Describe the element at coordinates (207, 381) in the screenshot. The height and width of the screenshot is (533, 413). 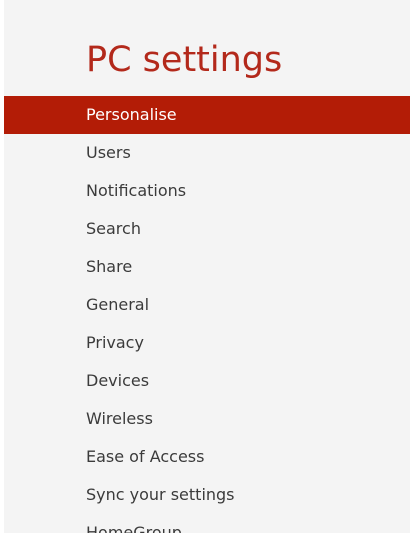
I see `settings-item-devices: Devices` at that location.